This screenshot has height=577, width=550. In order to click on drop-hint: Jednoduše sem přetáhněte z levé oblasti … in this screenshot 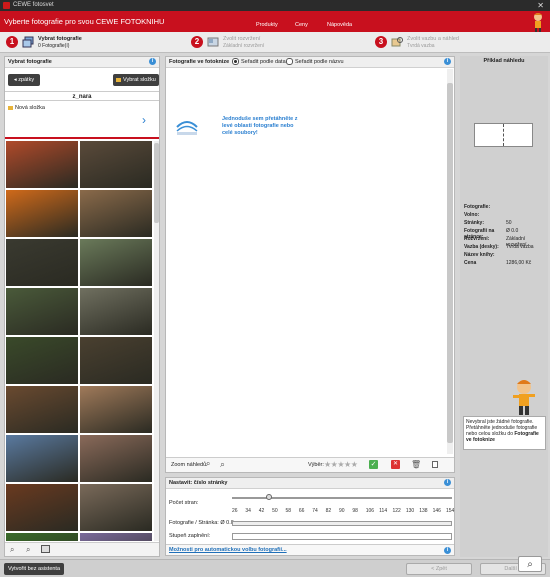, I will do `click(260, 126)`.